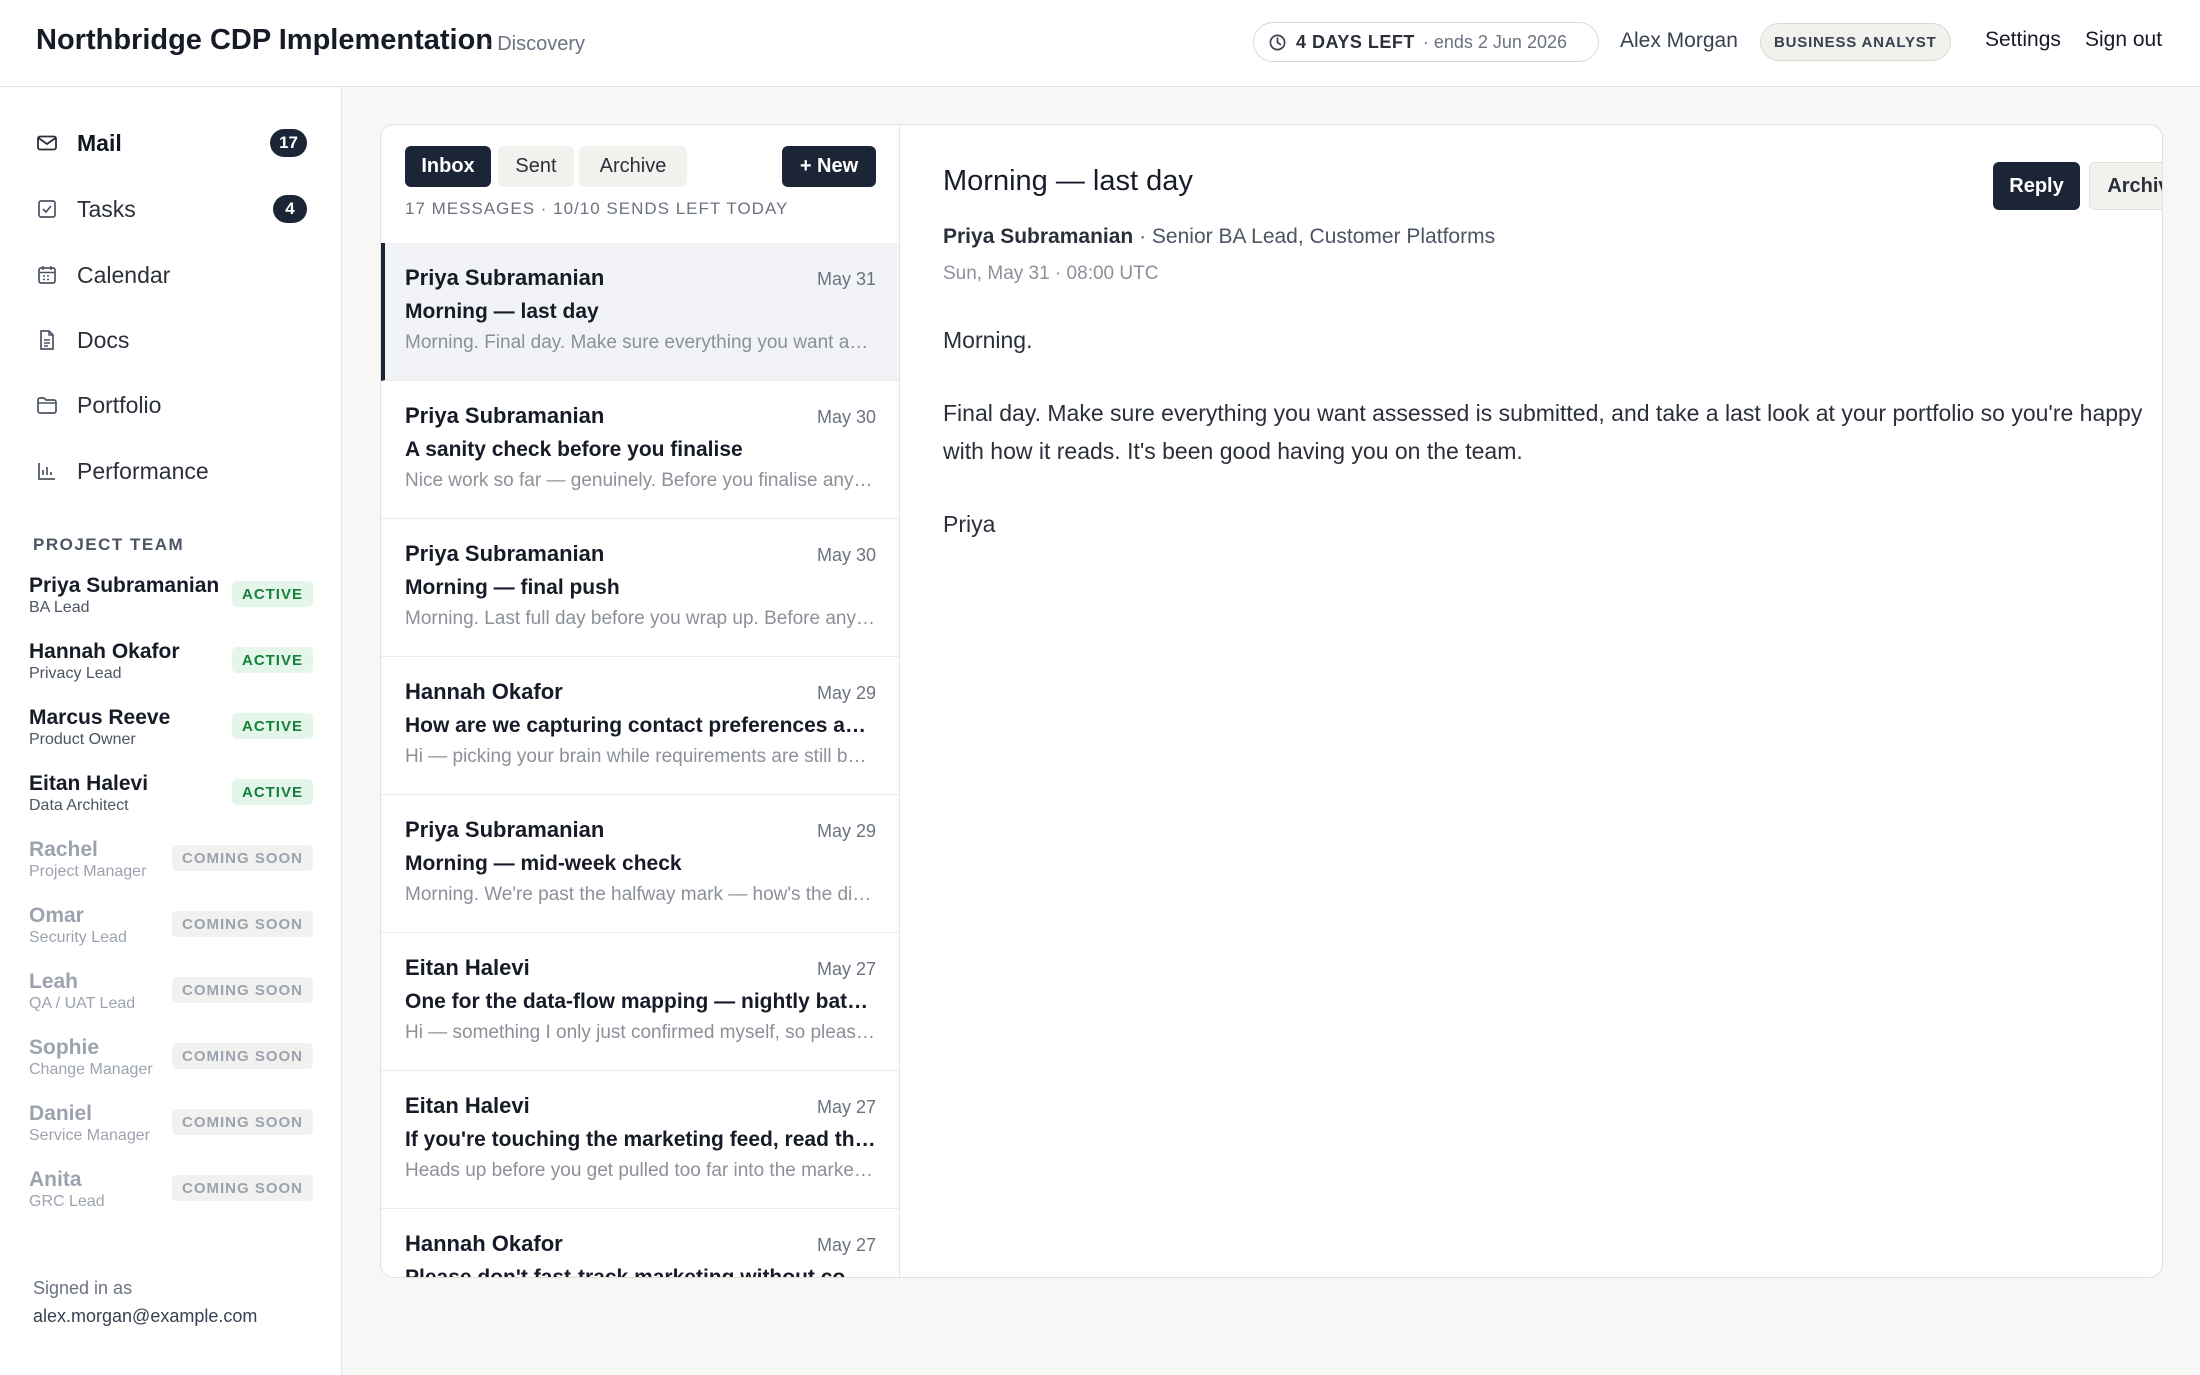  What do you see at coordinates (1051, 273) in the screenshot?
I see `reader-date: Sun, May 31 · 08:00 UTC` at bounding box center [1051, 273].